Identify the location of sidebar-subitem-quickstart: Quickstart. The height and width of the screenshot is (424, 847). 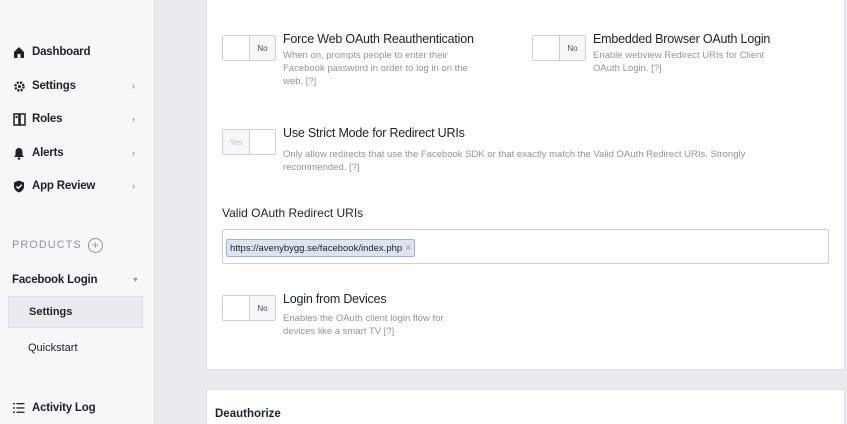
(75, 348).